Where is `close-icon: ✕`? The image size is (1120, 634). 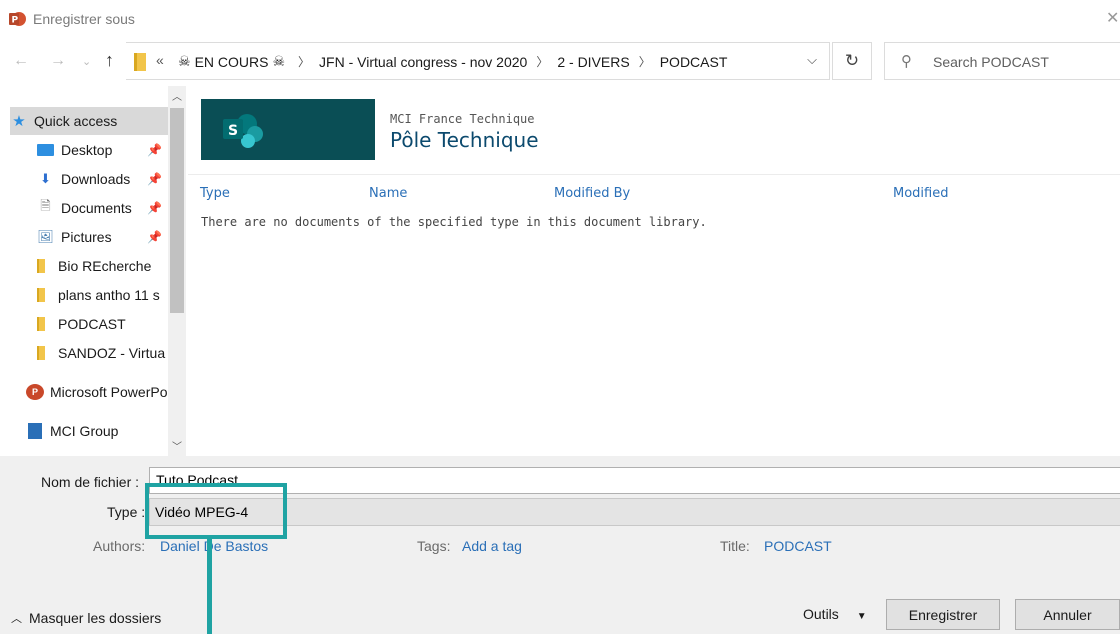
close-icon: ✕ is located at coordinates (1113, 18).